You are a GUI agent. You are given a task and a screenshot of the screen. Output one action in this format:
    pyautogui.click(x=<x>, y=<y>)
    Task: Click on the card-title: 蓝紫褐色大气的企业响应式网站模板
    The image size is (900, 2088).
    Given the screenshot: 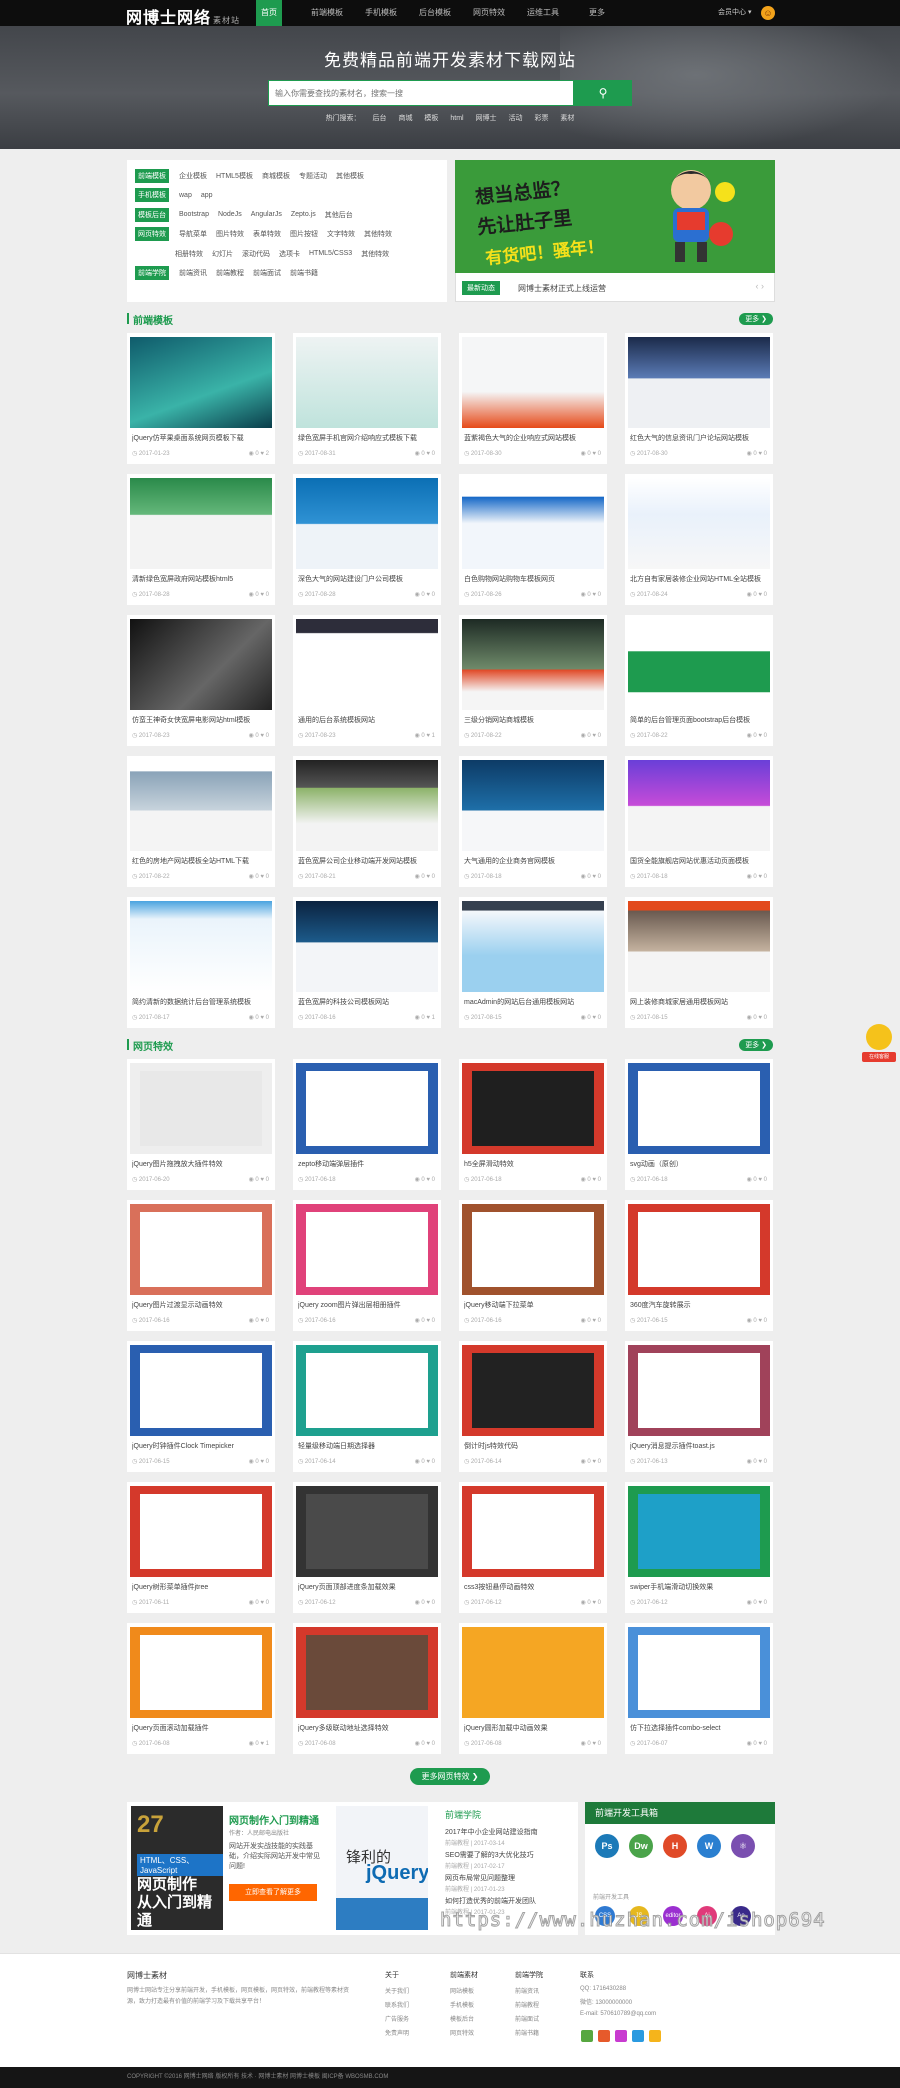 What is the action you would take?
    pyautogui.click(x=533, y=438)
    